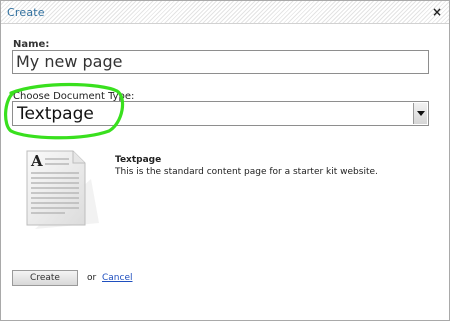 The height and width of the screenshot is (321, 450). Describe the element at coordinates (36, 161) in the screenshot. I see `document-icon-letter: A` at that location.